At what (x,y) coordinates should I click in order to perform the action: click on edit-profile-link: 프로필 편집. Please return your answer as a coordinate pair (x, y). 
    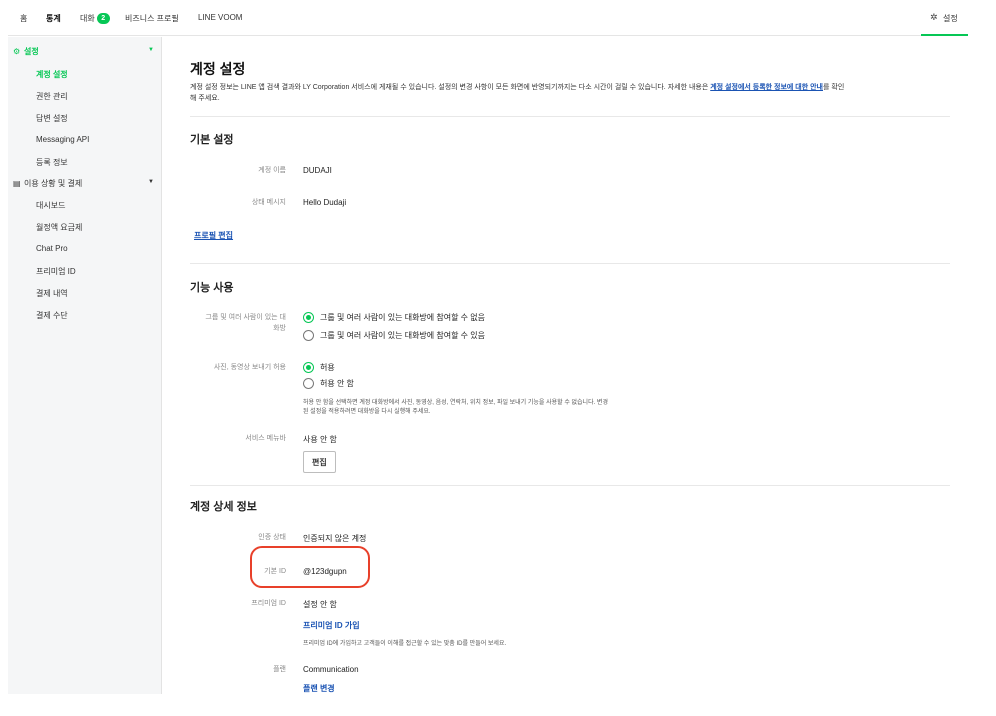
    Looking at the image, I should click on (213, 235).